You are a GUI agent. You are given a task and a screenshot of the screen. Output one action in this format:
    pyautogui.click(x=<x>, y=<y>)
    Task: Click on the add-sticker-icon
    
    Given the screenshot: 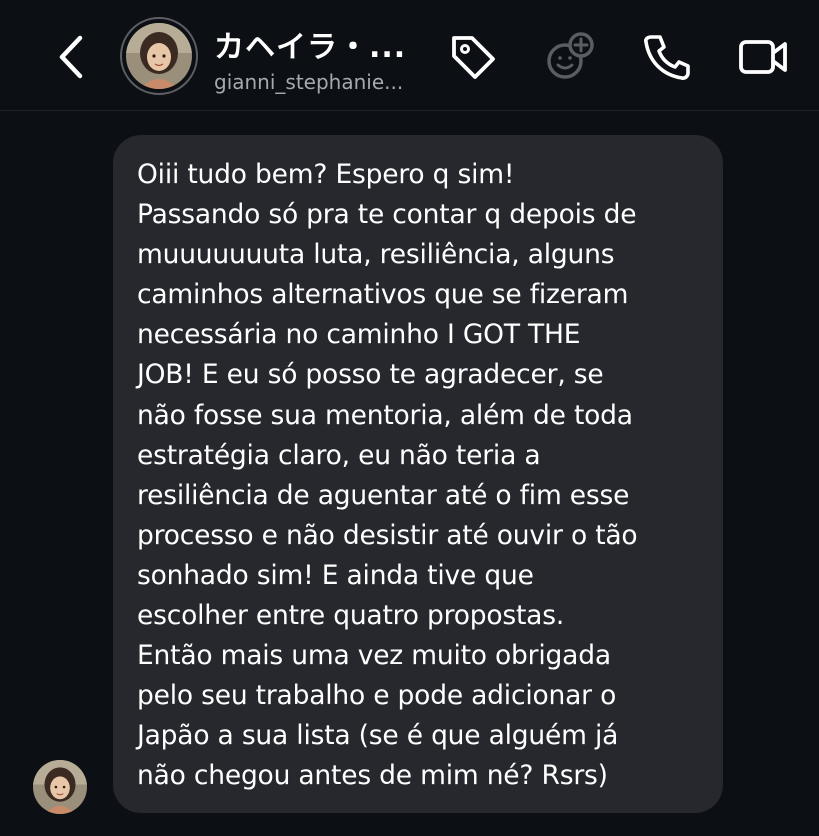 What is the action you would take?
    pyautogui.click(x=570, y=55)
    